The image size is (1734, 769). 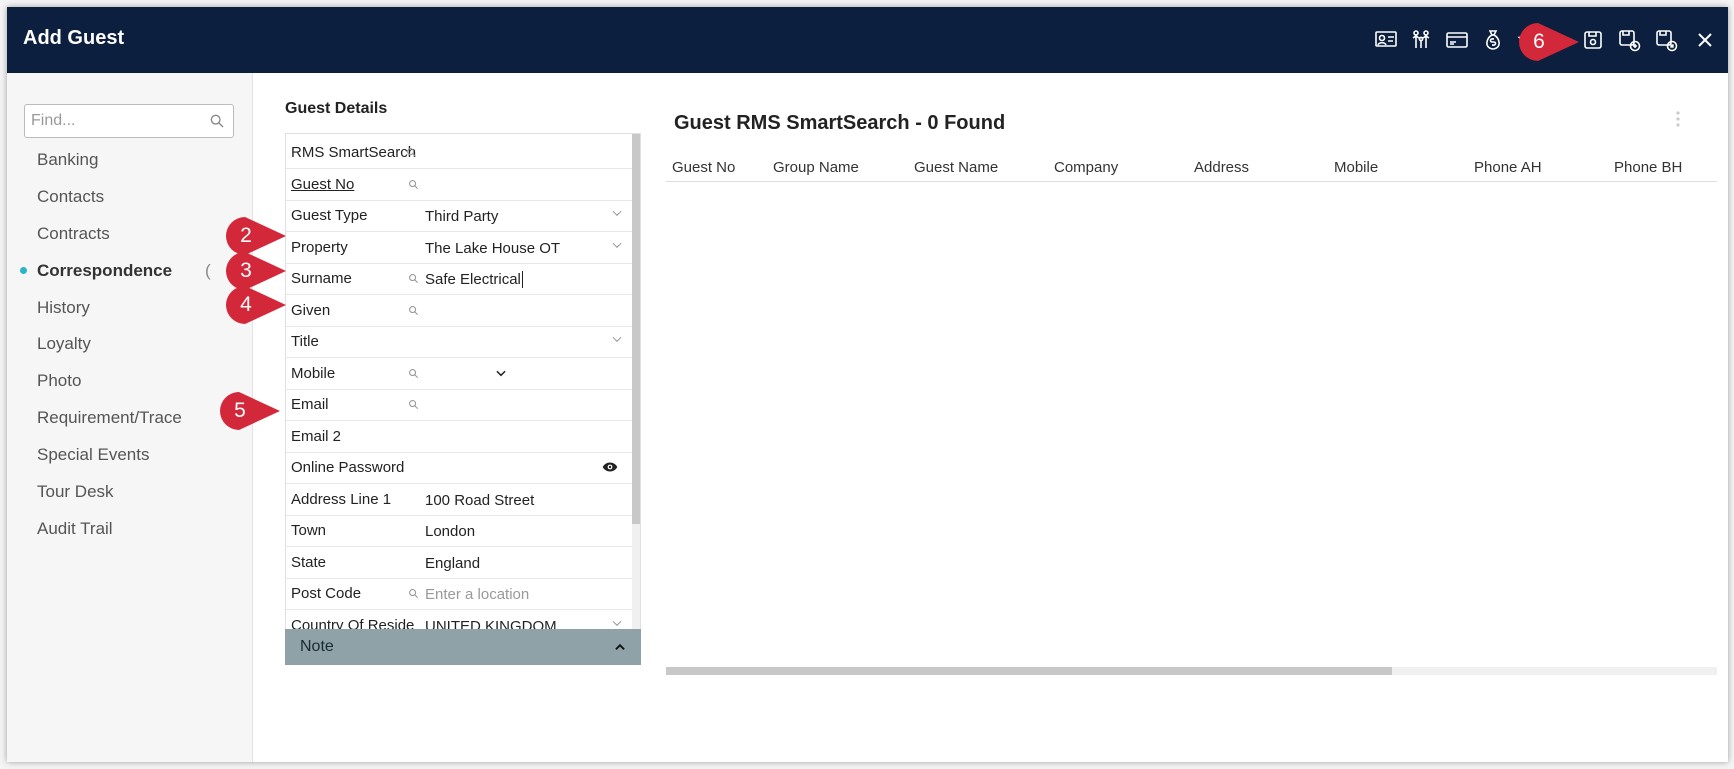 What do you see at coordinates (1508, 167) in the screenshot?
I see `column-header-phone-ah: Phone AH` at bounding box center [1508, 167].